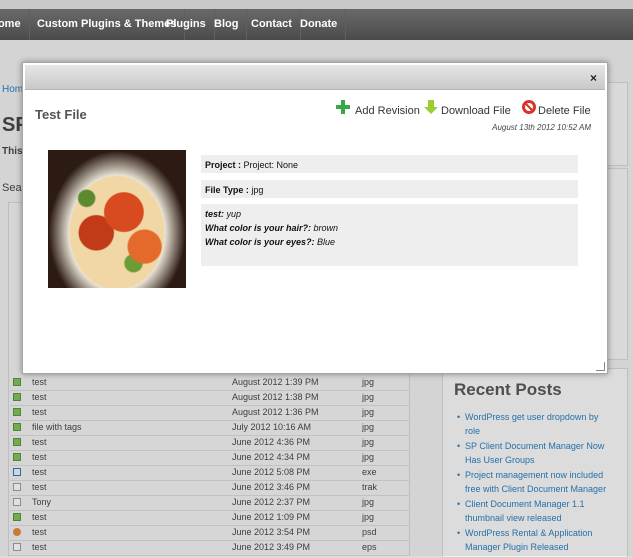  What do you see at coordinates (389, 189) in the screenshot?
I see `file-type-row: File Type : jpg` at bounding box center [389, 189].